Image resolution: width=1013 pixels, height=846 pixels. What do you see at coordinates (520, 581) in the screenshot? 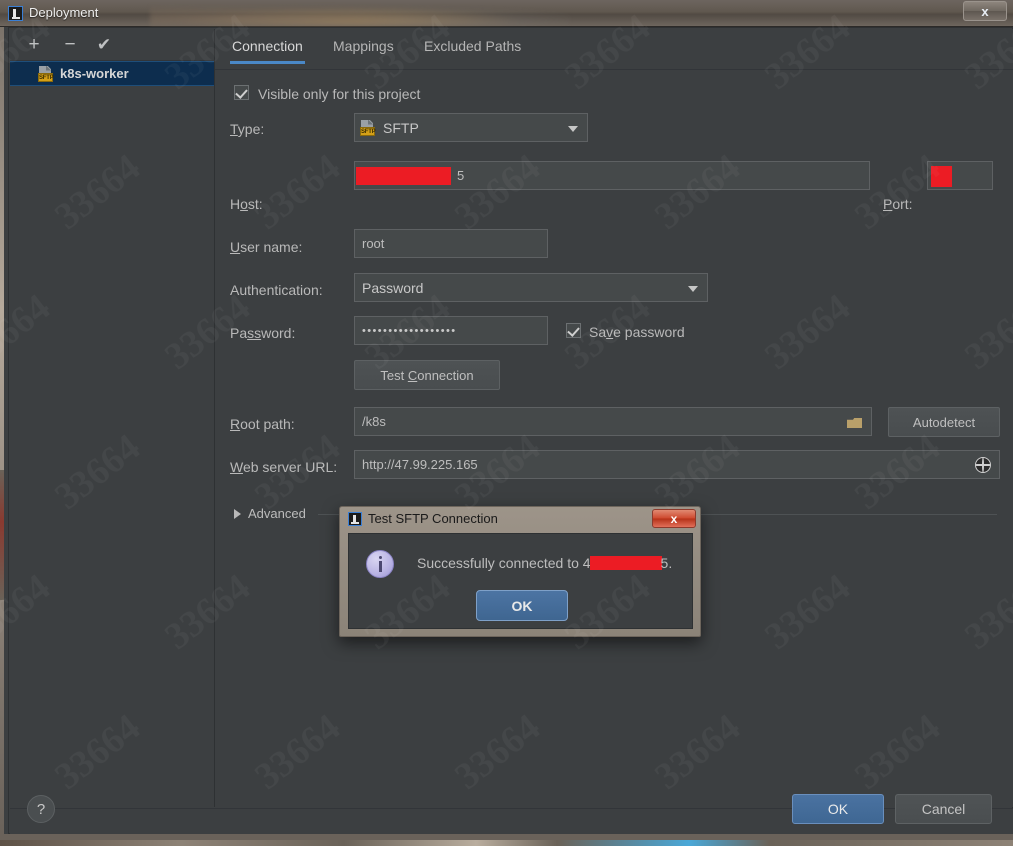
I see `dialog-body: Successfully connected to 4 5. OK` at bounding box center [520, 581].